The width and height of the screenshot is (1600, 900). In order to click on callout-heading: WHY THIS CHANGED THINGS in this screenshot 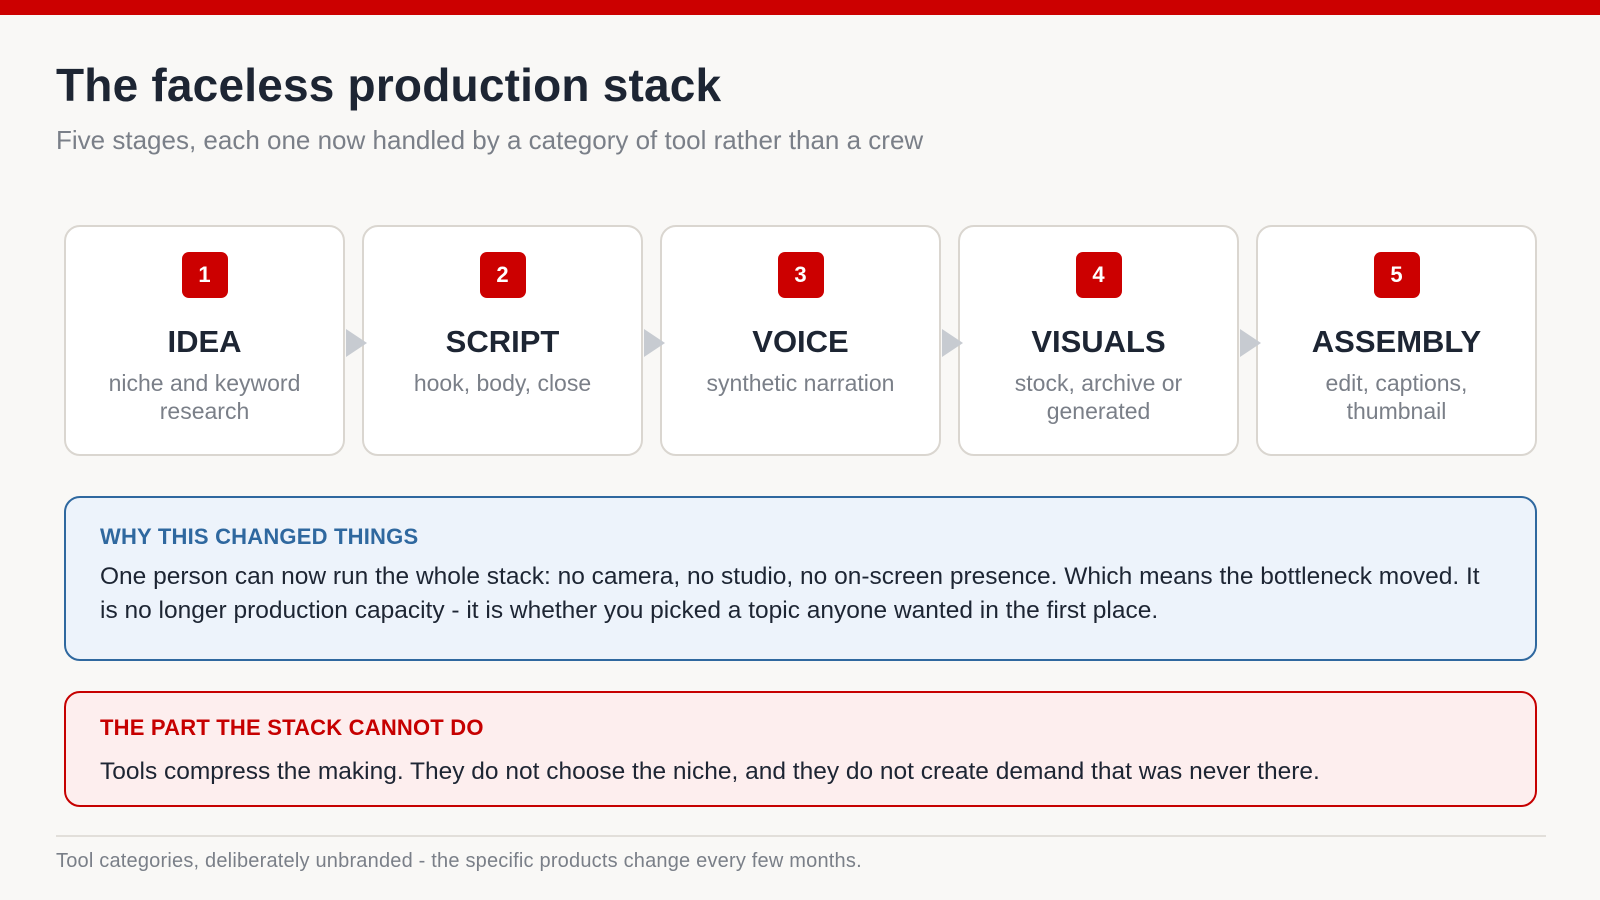, I will do `click(259, 536)`.